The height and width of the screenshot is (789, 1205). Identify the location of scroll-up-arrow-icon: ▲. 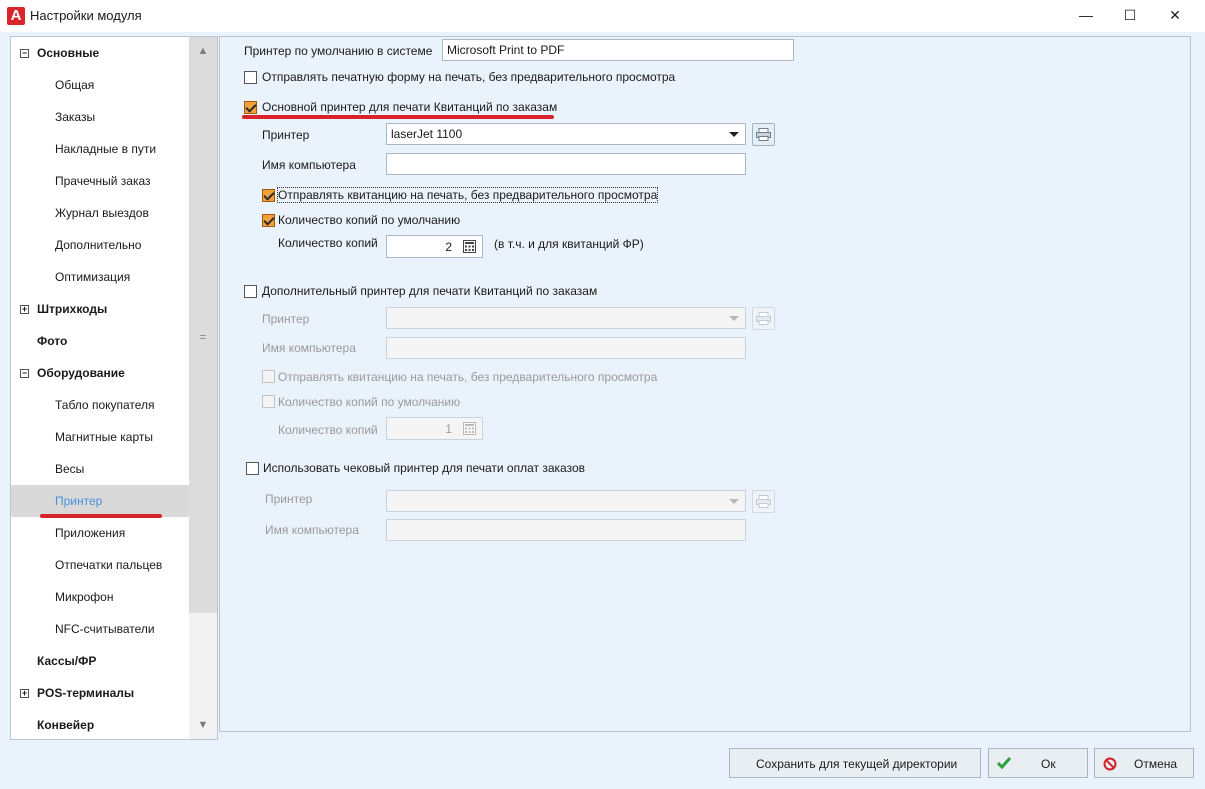
(203, 51).